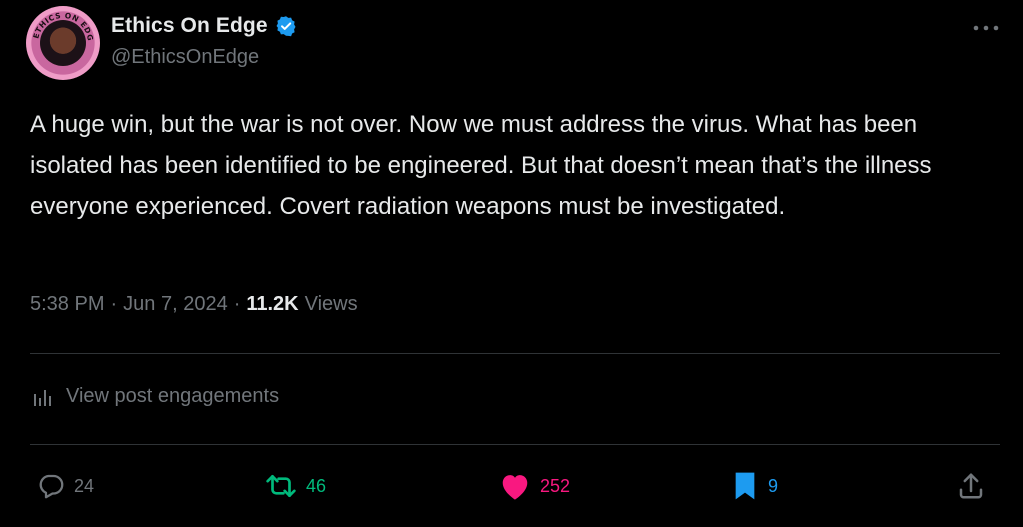 This screenshot has height=527, width=1023. I want to click on like-button: 252, so click(534, 486).